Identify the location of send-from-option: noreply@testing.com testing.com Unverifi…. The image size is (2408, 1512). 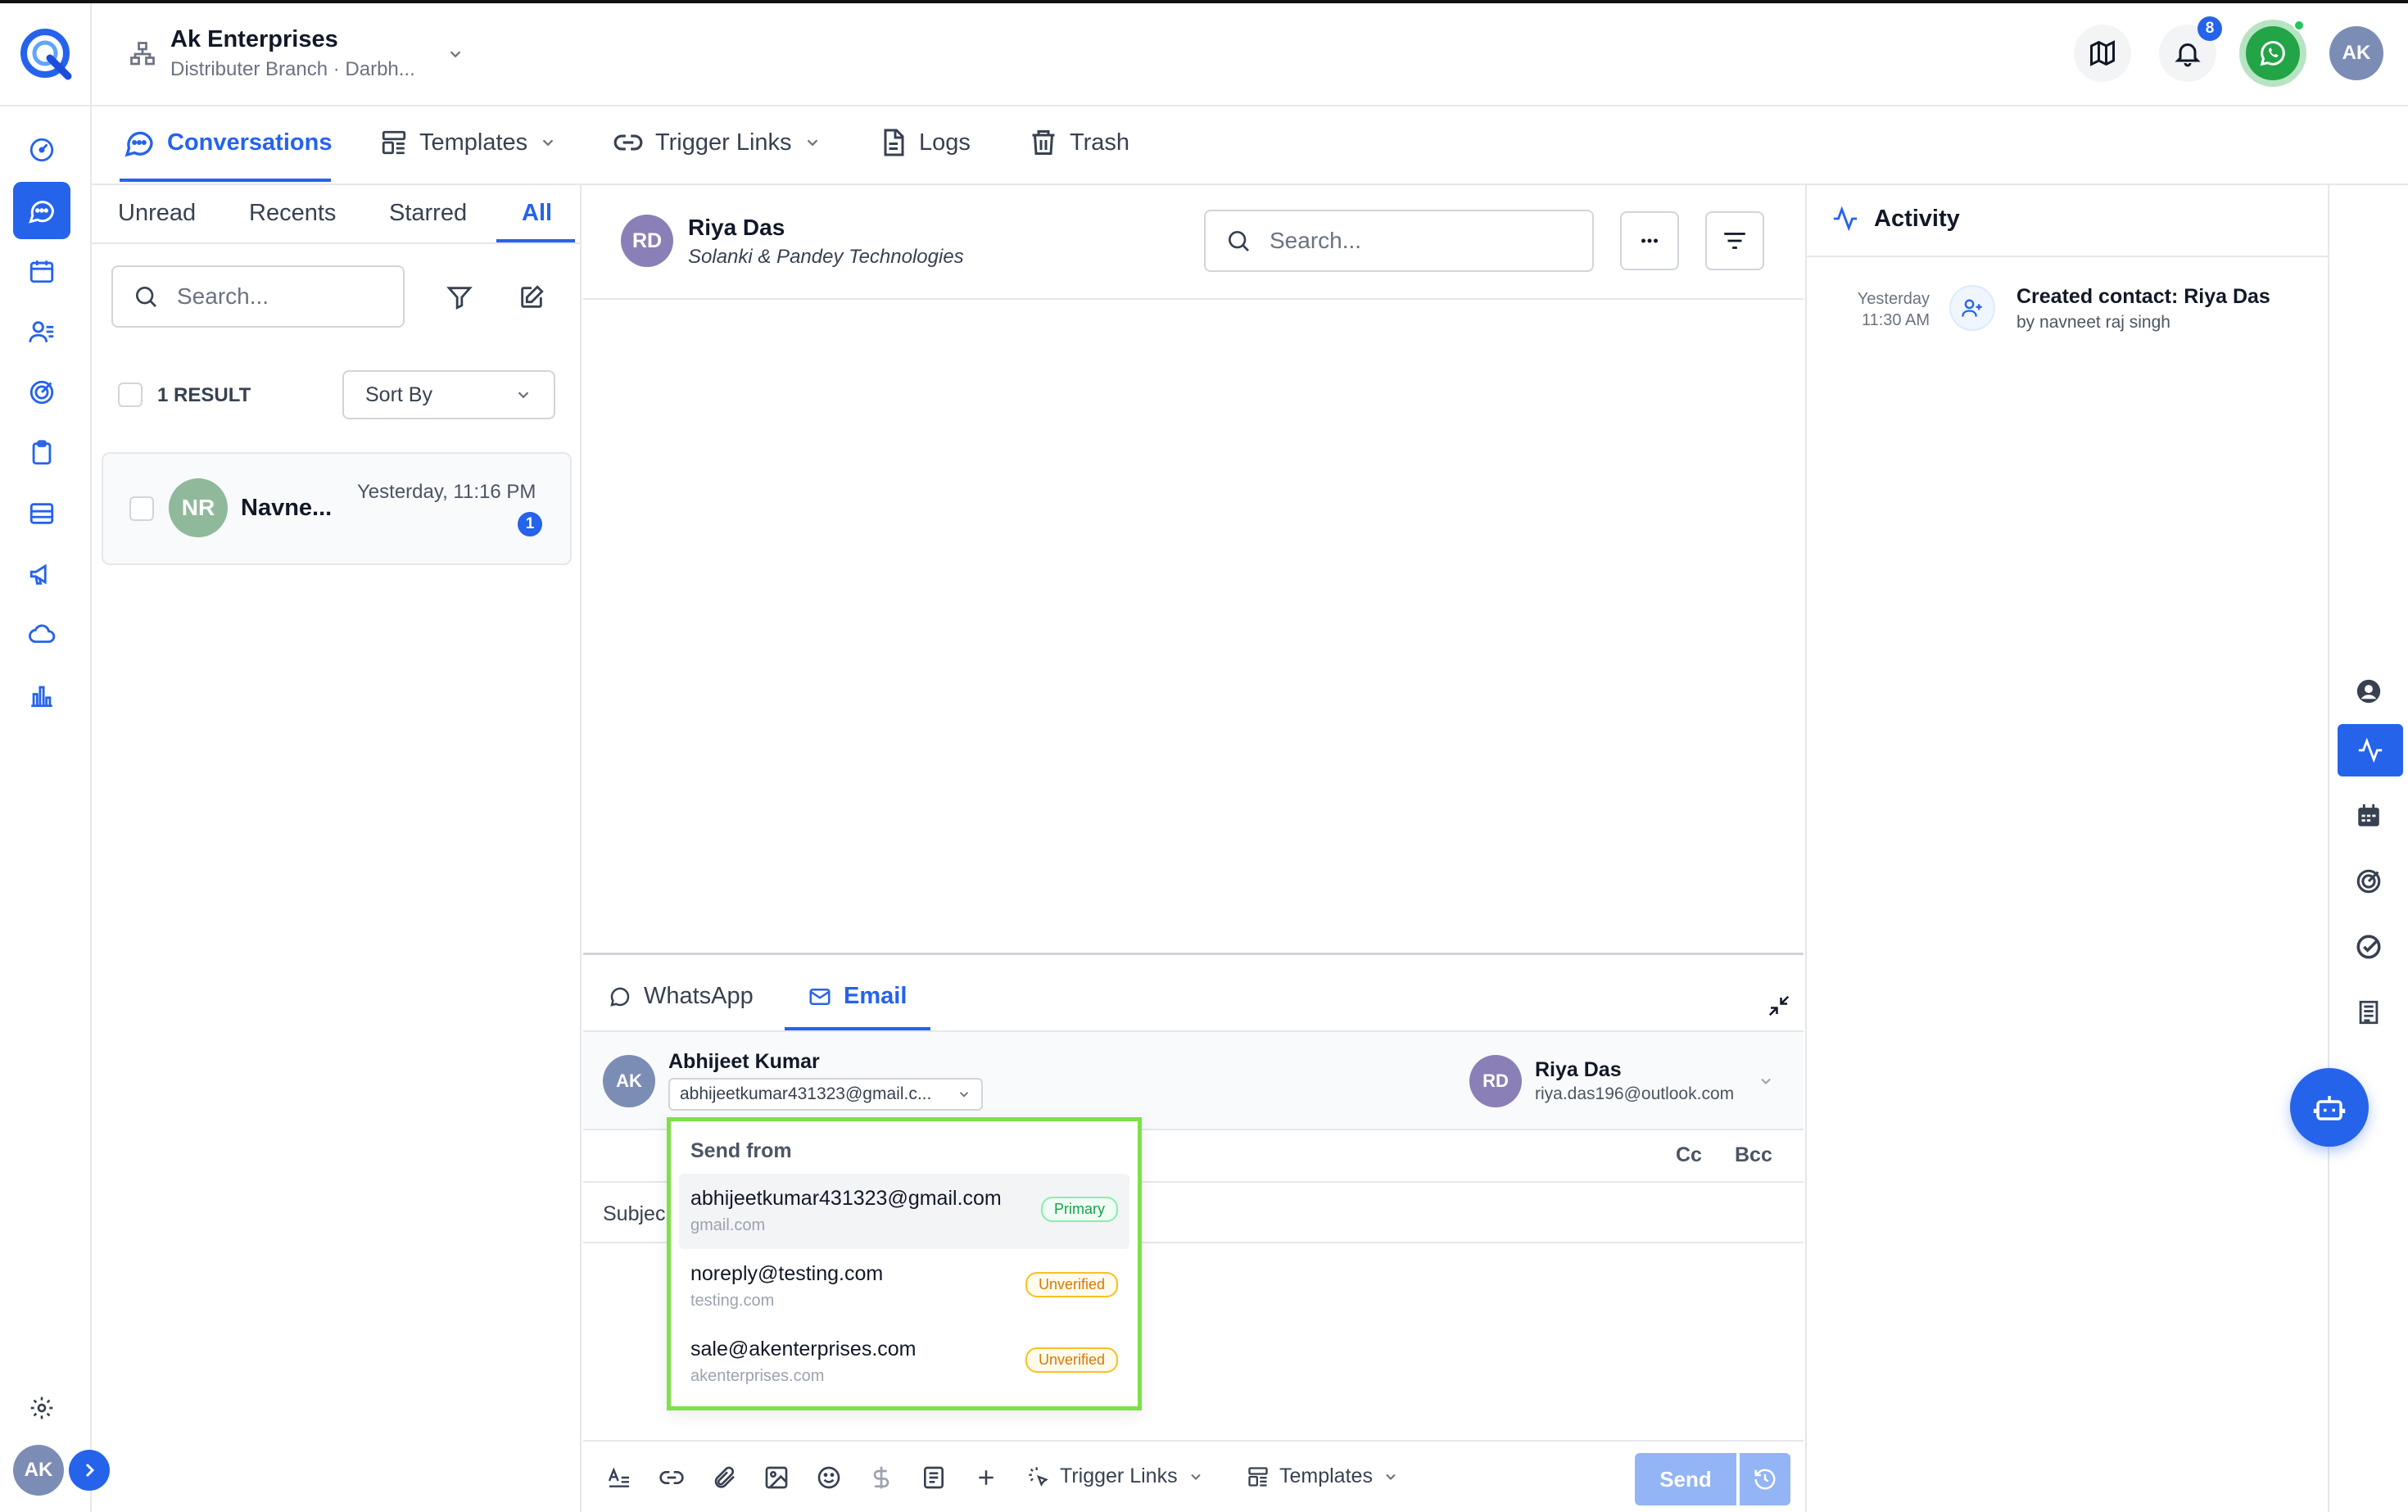
(904, 1286).